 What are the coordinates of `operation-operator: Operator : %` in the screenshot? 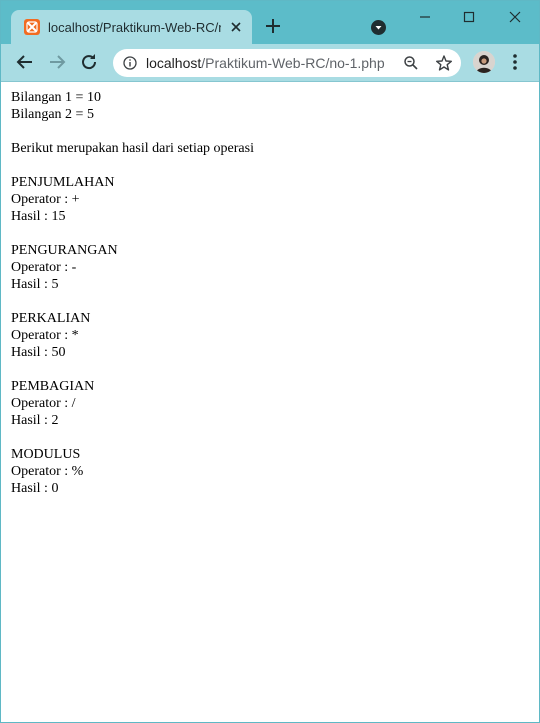 It's located at (47, 471).